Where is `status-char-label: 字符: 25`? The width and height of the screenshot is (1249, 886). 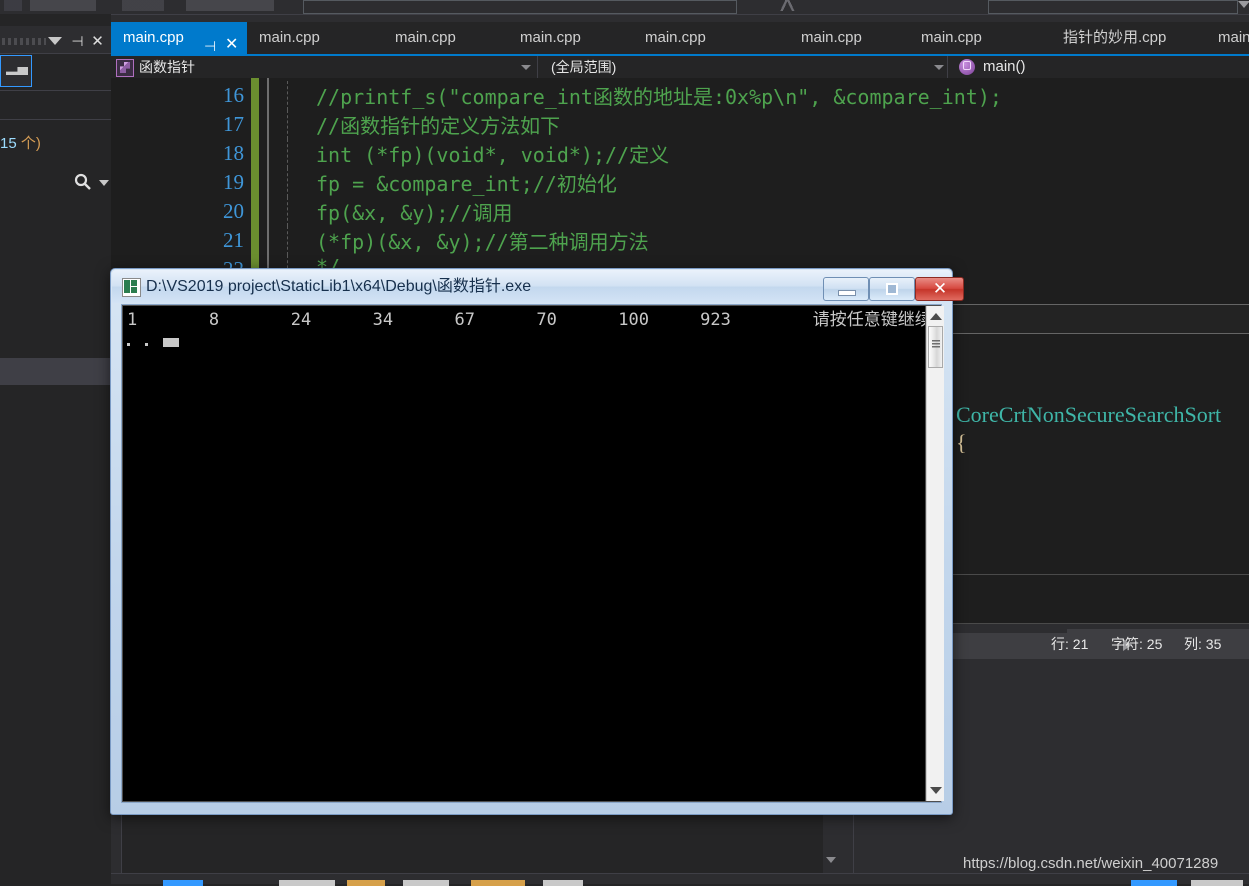 status-char-label: 字符: 25 is located at coordinates (1137, 644).